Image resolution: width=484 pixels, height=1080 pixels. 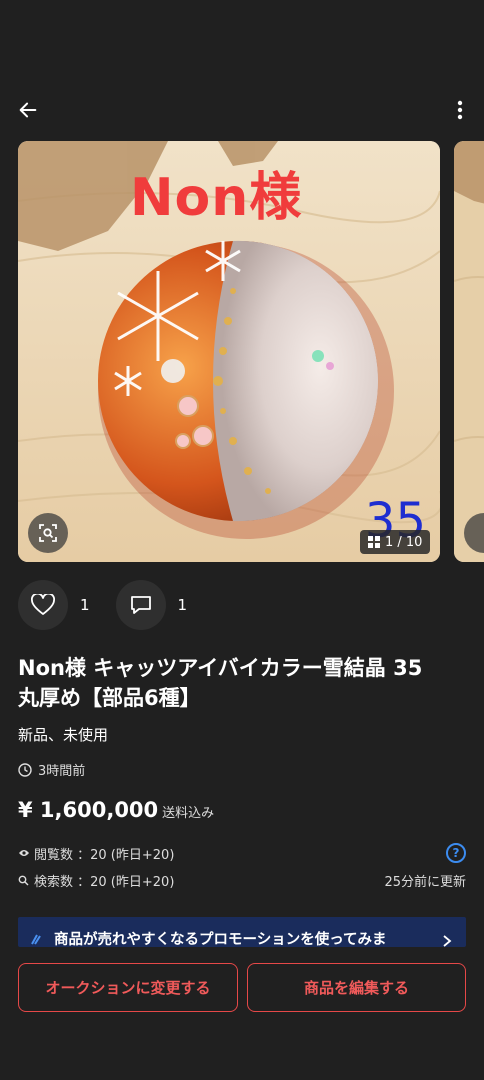 What do you see at coordinates (23, 880) in the screenshot?
I see `search-icon` at bounding box center [23, 880].